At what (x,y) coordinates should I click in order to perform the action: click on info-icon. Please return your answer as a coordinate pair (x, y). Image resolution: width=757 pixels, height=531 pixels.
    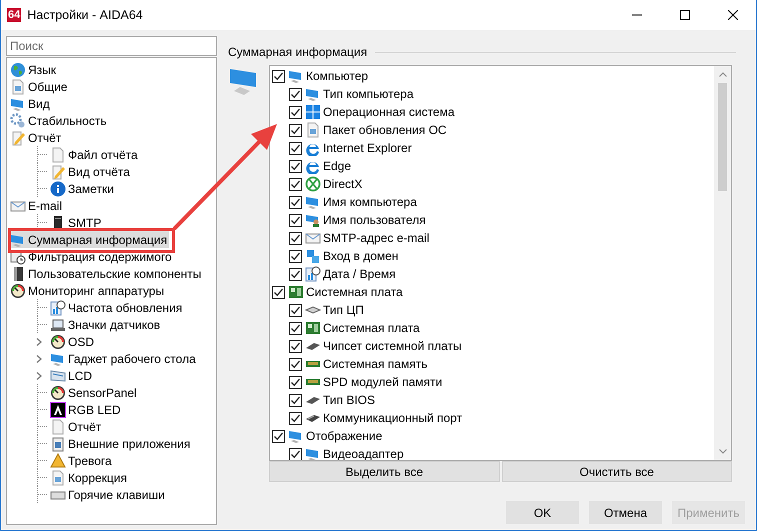
    Looking at the image, I should click on (58, 188).